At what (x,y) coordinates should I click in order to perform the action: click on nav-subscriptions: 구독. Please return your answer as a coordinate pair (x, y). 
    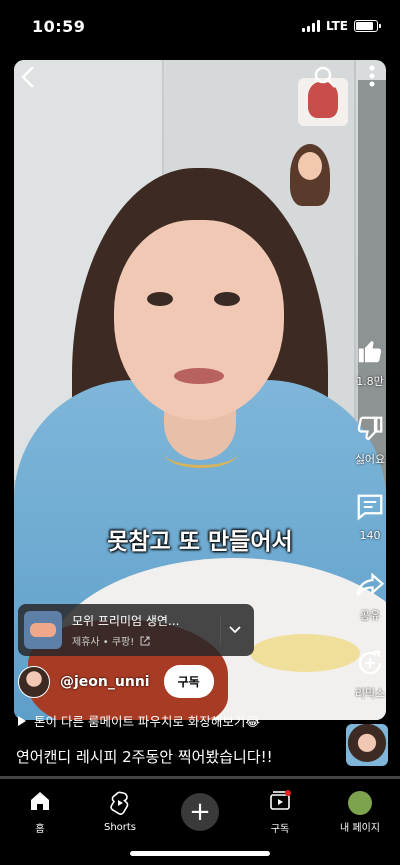
    Looking at the image, I should click on (280, 812).